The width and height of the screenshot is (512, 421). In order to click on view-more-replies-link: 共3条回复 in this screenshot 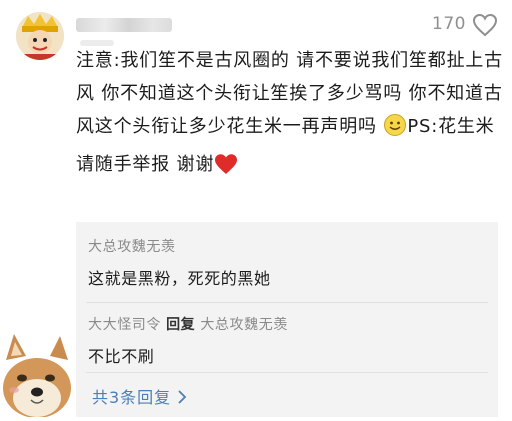, I will do `click(139, 396)`.